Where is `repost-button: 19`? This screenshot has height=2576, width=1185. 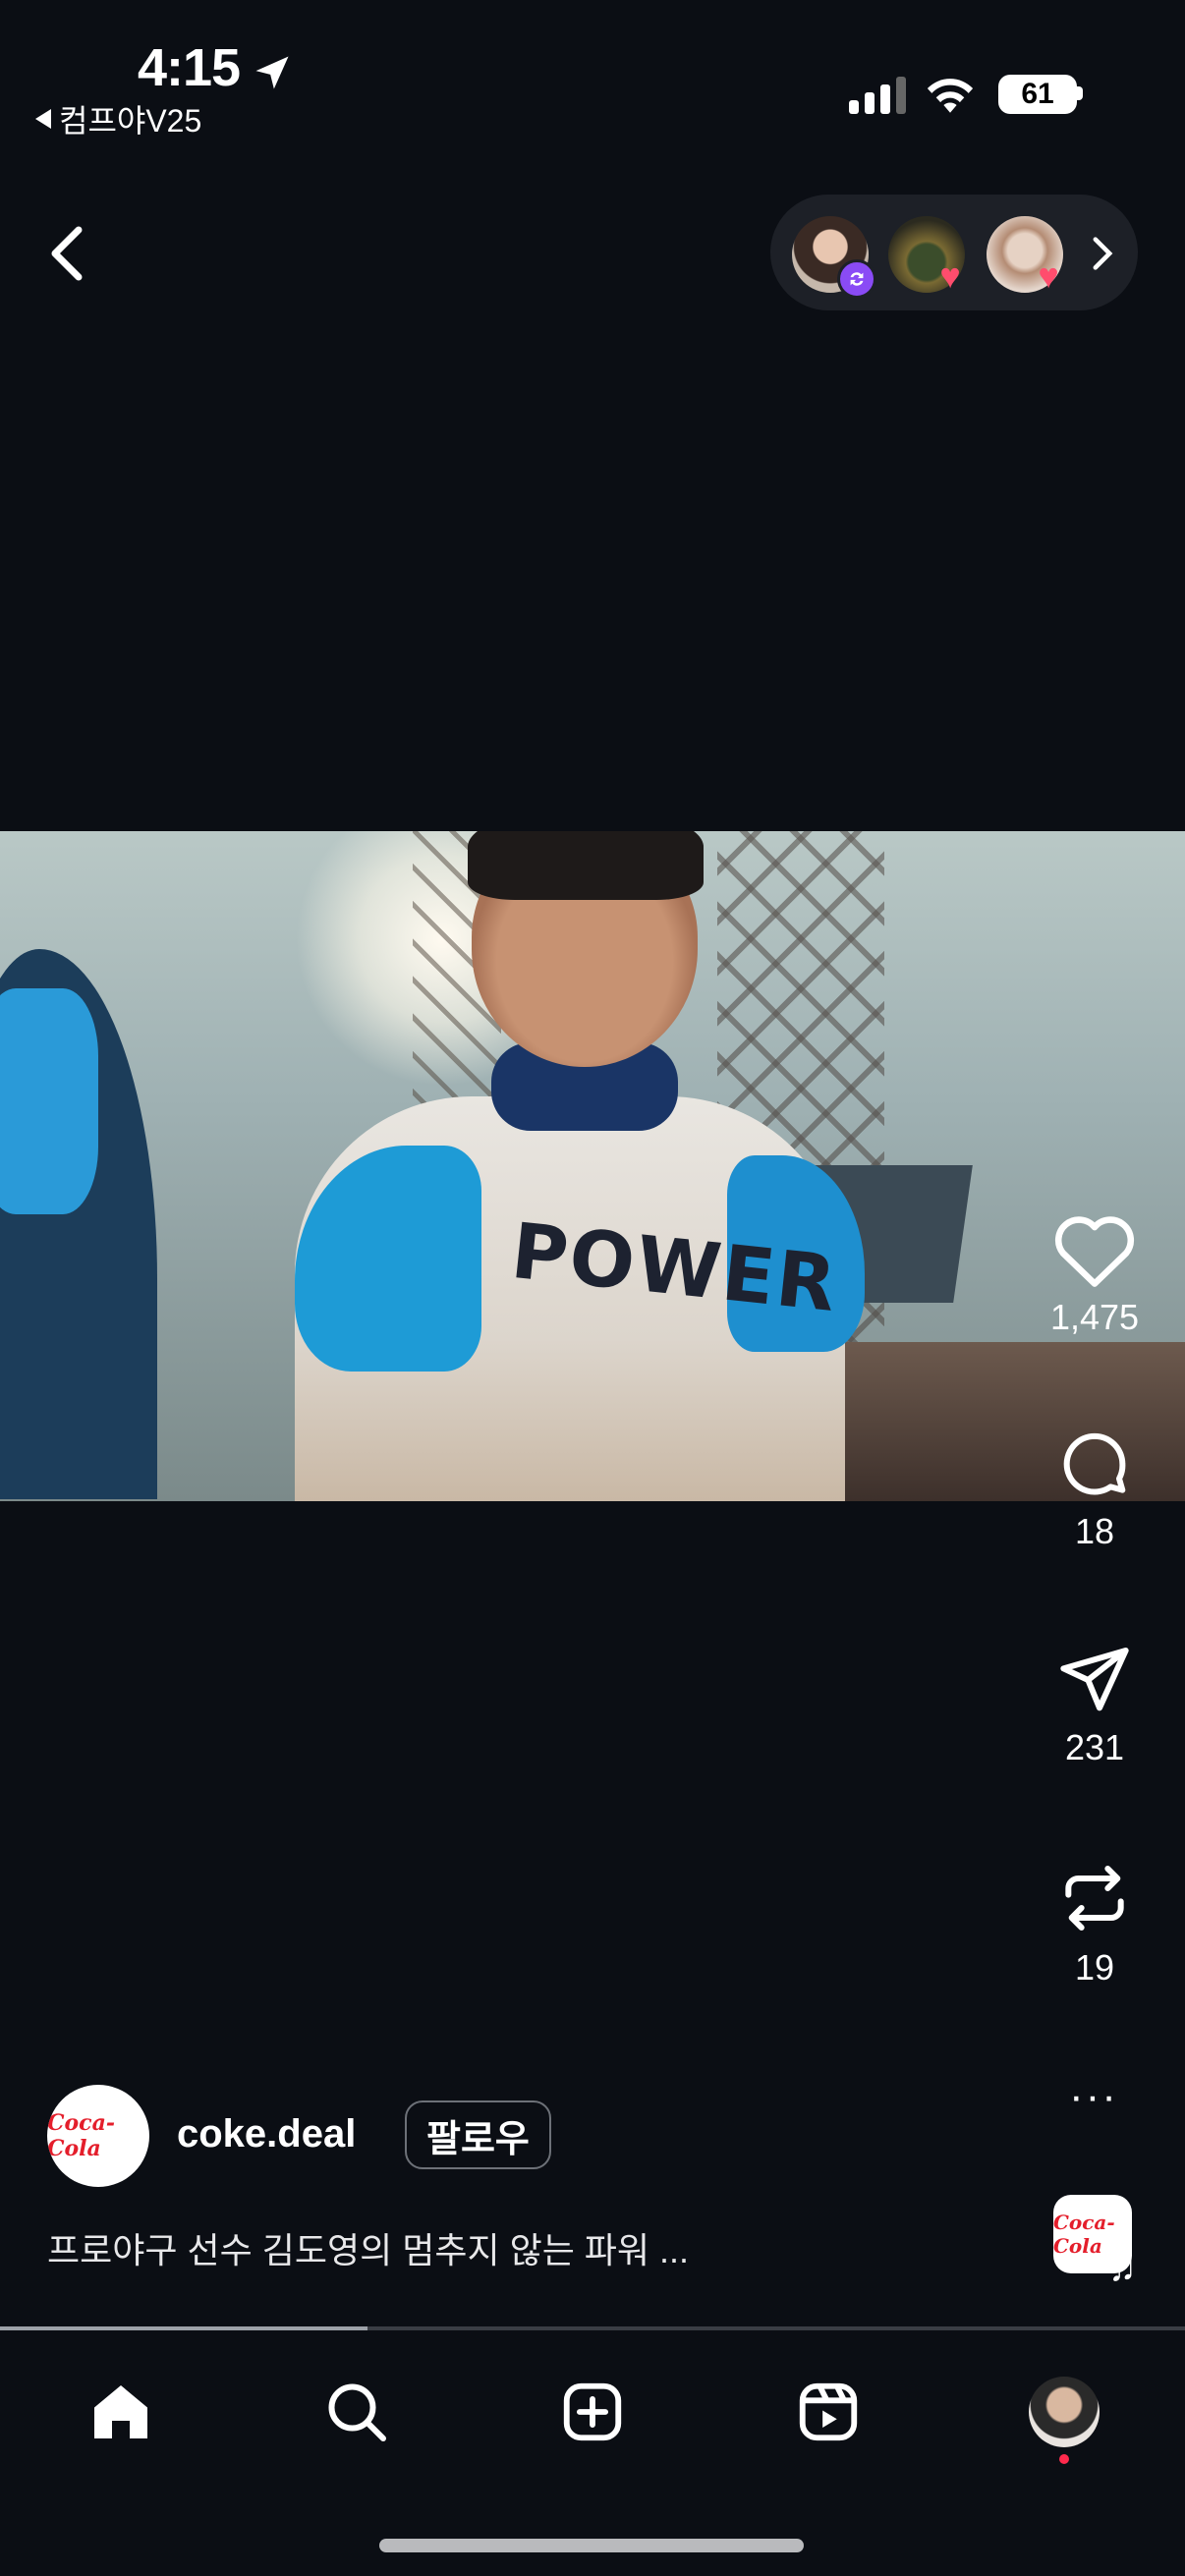
repost-button: 19 is located at coordinates (1095, 1922).